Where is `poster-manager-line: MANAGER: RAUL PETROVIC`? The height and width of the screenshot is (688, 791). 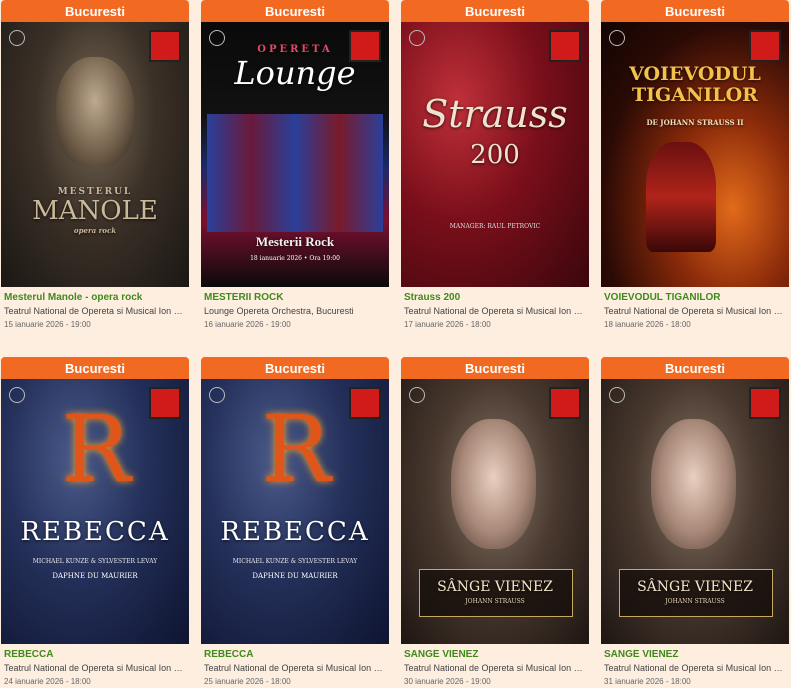
poster-manager-line: MANAGER: RAUL PETROVIC is located at coordinates (495, 226).